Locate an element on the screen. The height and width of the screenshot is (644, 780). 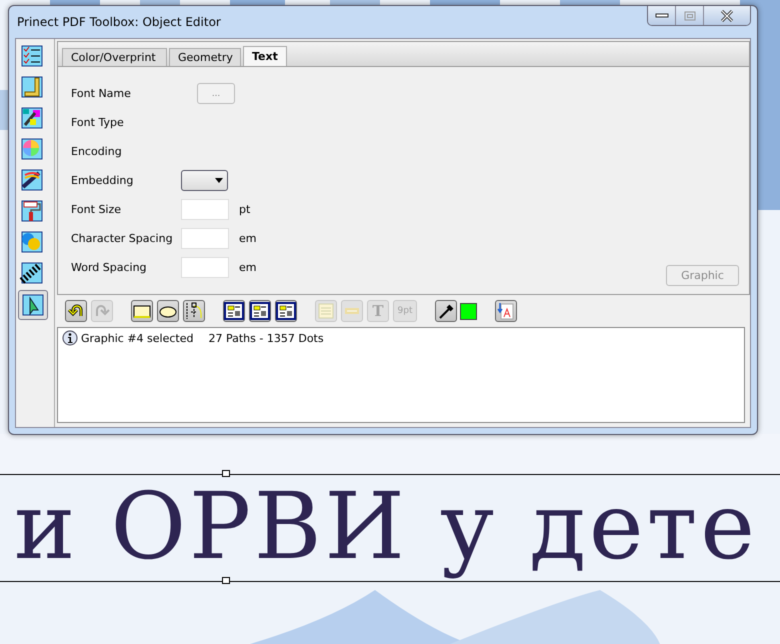
close-button is located at coordinates (727, 15).